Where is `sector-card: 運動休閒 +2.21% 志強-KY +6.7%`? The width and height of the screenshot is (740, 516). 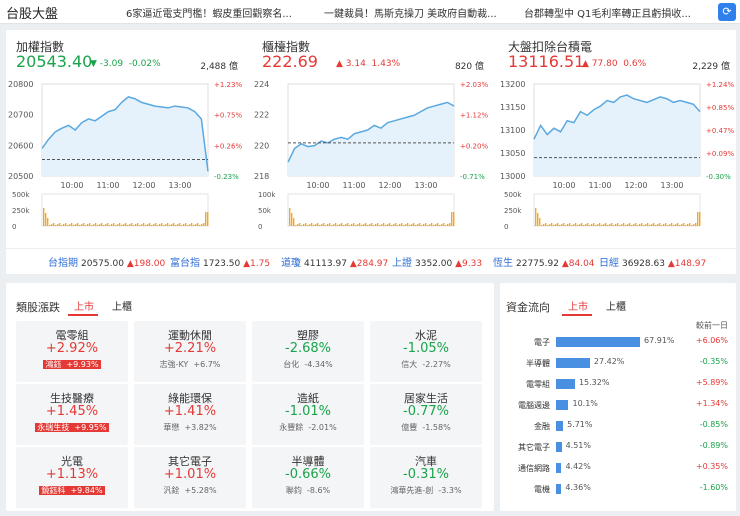
sector-card: 運動休閒 +2.21% 志強-KY +6.7% is located at coordinates (190, 351).